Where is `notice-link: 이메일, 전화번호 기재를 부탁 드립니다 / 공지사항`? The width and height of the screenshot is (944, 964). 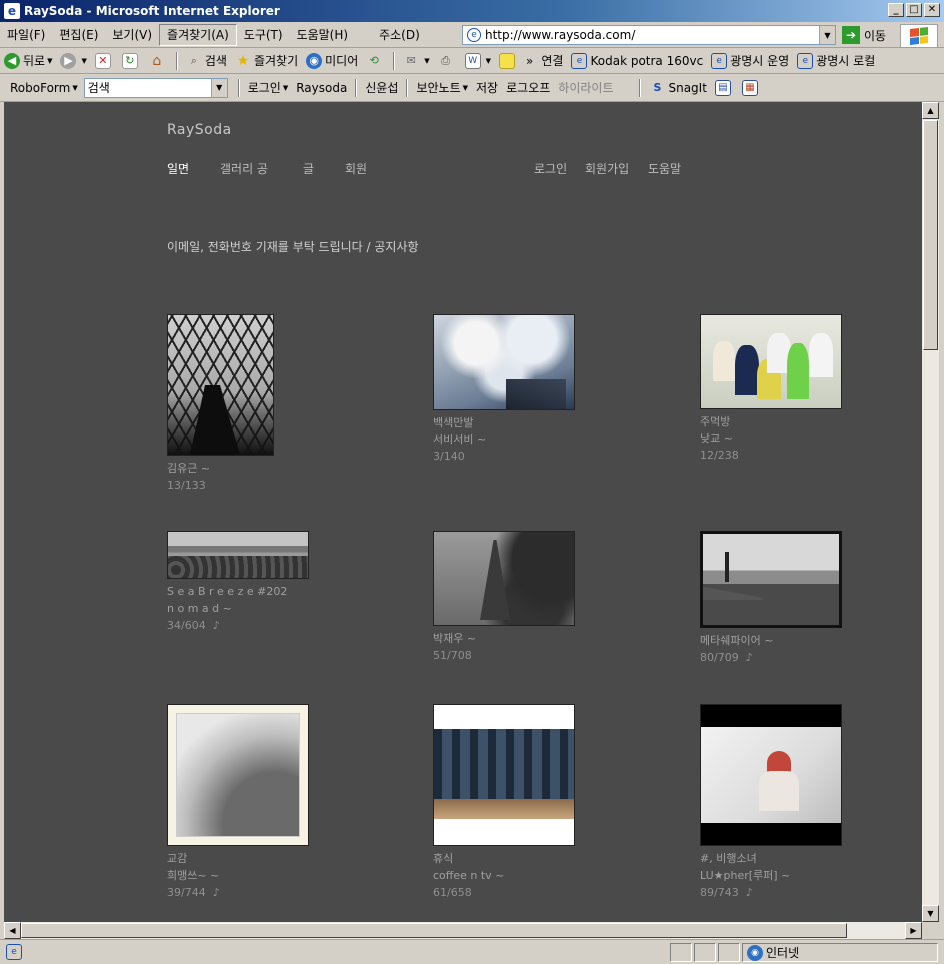 notice-link: 이메일, 전화번호 기재를 부탁 드립니다 / 공지사항 is located at coordinates (293, 246).